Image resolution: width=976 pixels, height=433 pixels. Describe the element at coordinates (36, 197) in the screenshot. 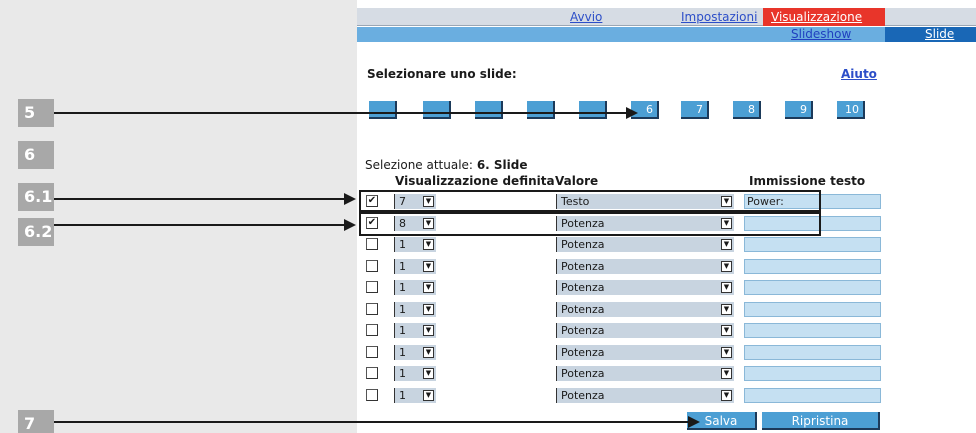

I see `callout-label: 6.1` at that location.